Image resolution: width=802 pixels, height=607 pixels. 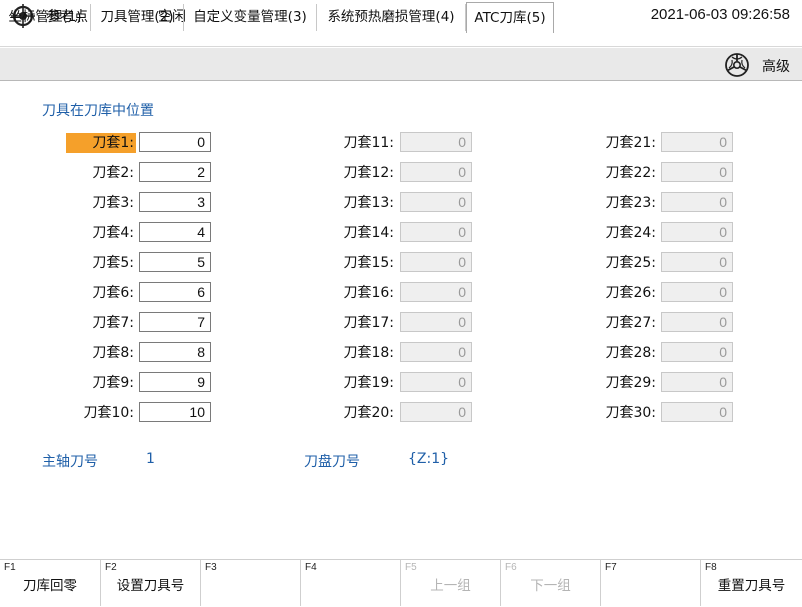 What do you see at coordinates (150, 586) in the screenshot?
I see `fkey-label: 设置刀具号` at bounding box center [150, 586].